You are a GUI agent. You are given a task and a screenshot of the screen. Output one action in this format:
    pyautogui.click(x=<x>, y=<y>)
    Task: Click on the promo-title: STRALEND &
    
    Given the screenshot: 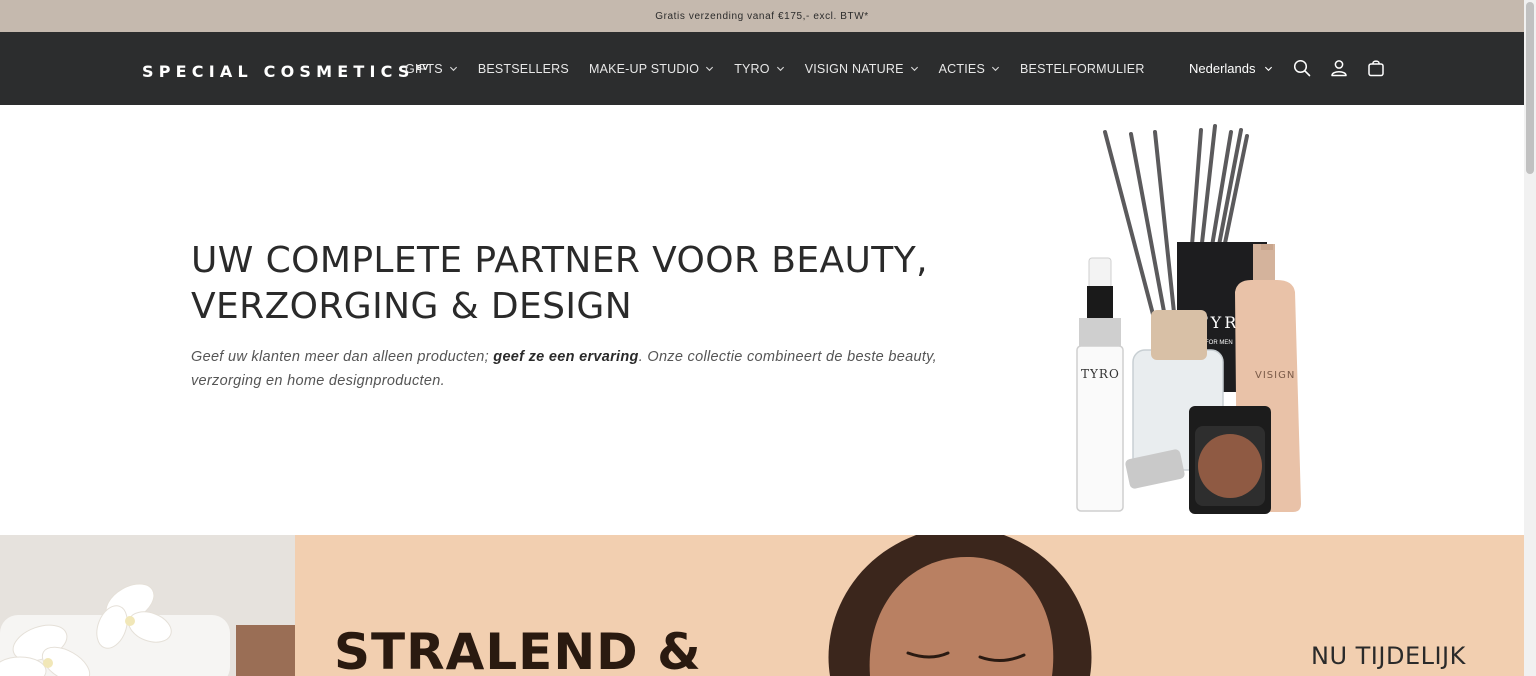 What is the action you would take?
    pyautogui.click(x=518, y=649)
    